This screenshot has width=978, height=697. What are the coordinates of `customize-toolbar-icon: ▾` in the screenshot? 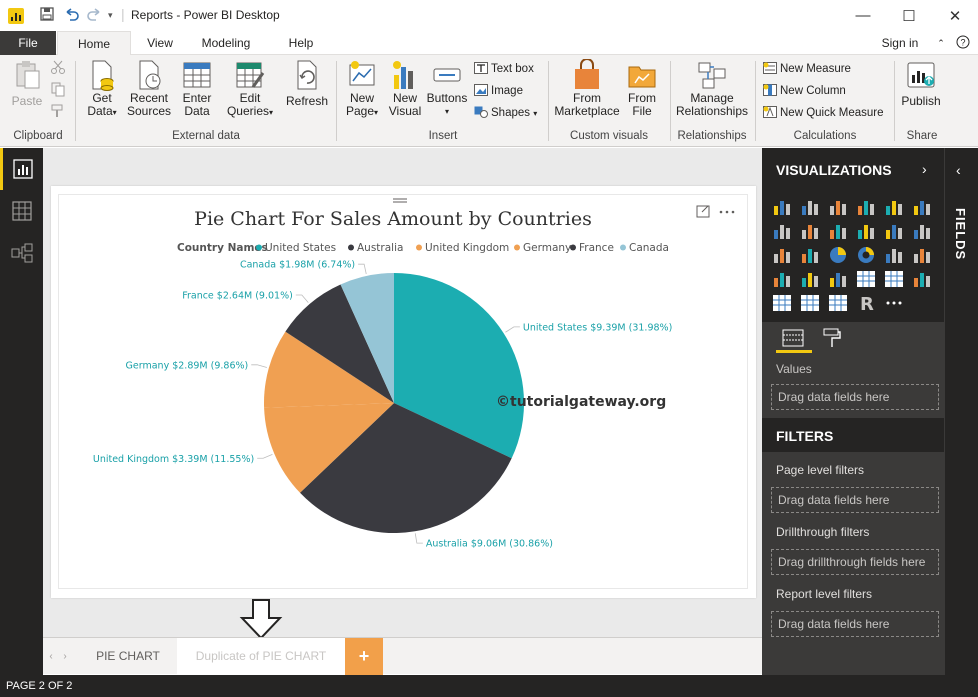 It's located at (110, 15).